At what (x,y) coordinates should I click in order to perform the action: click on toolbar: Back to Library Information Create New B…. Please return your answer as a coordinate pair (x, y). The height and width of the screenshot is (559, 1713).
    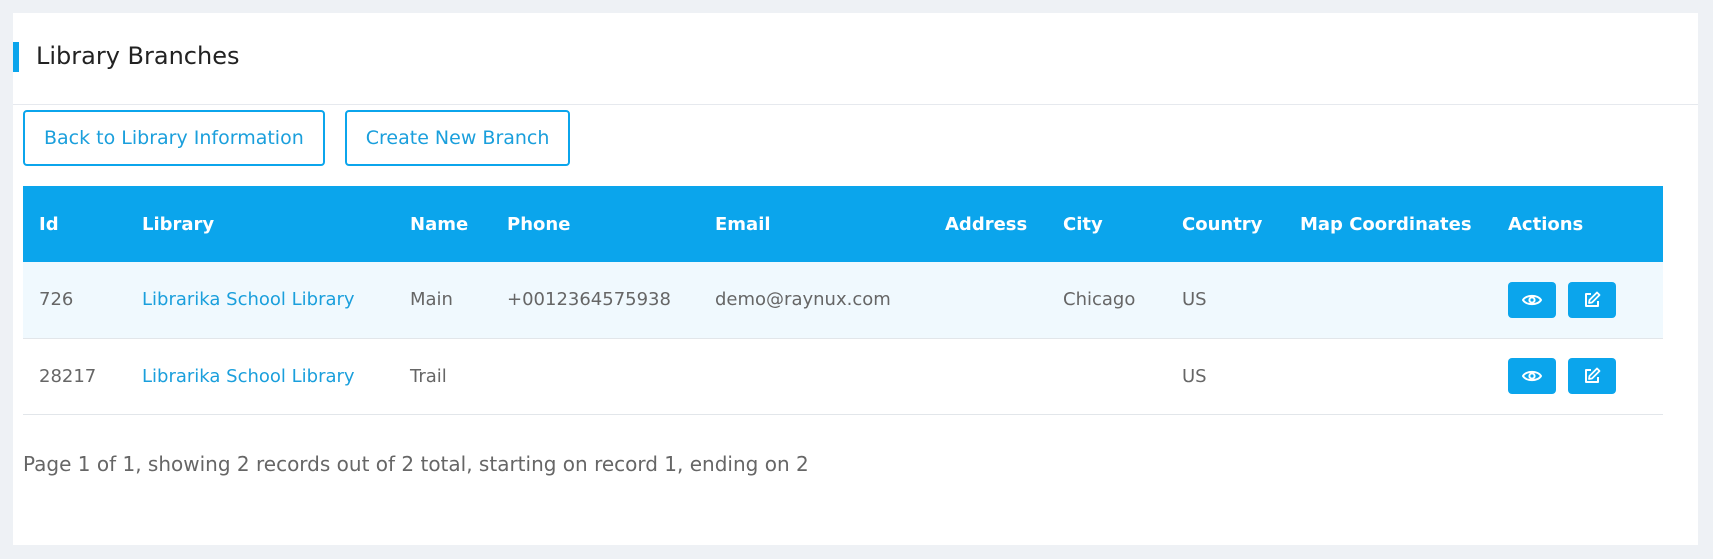
    Looking at the image, I should click on (297, 138).